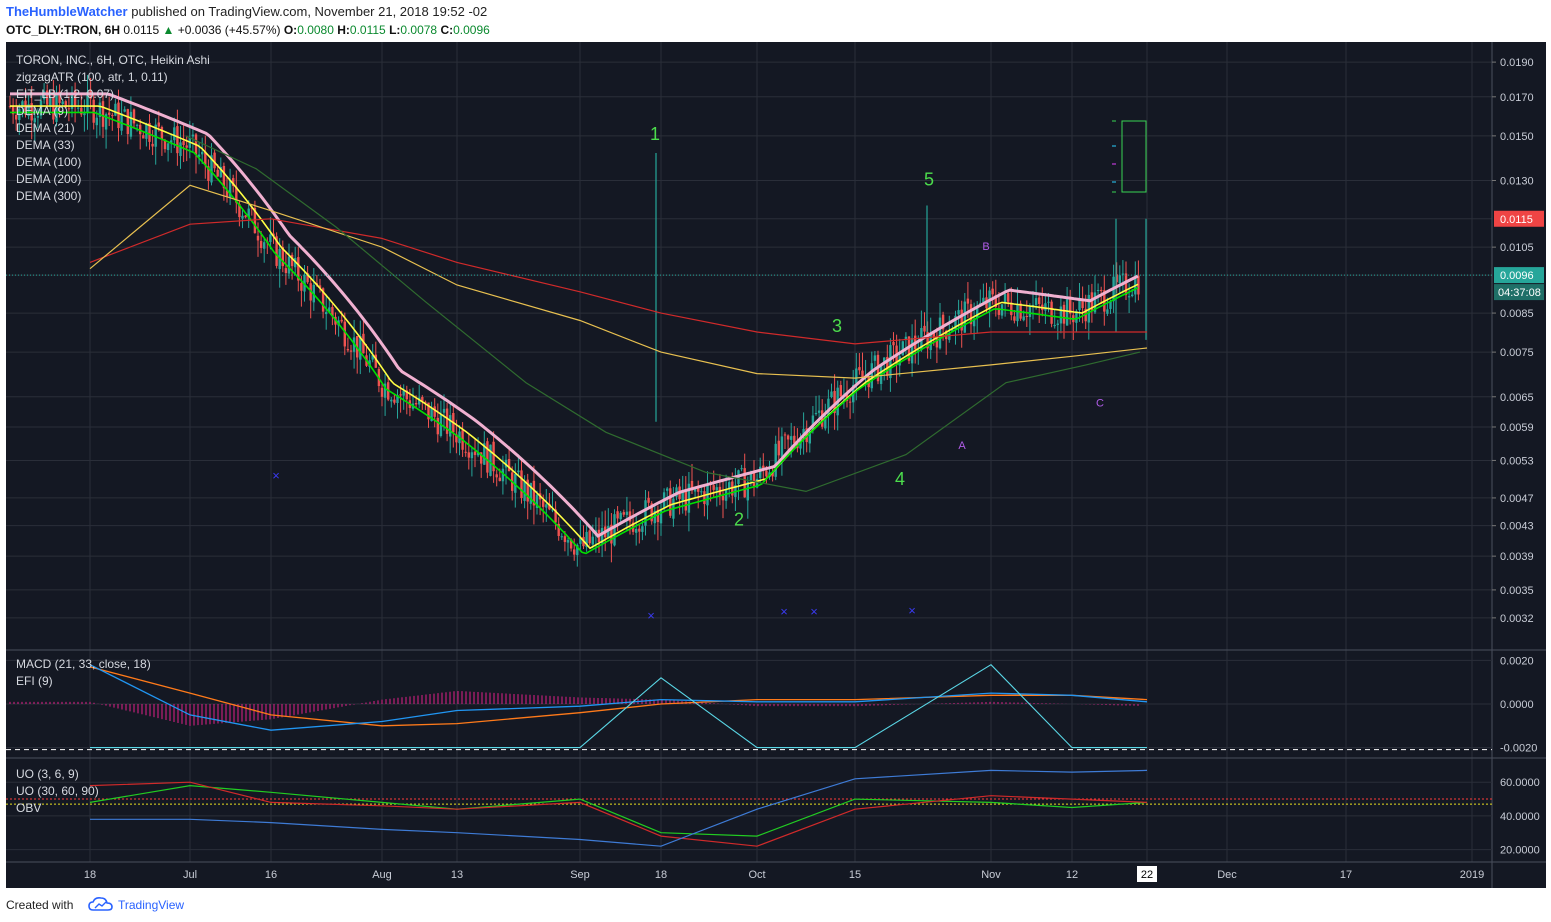 This screenshot has width=1551, height=922. I want to click on low-label: L:, so click(395, 30).